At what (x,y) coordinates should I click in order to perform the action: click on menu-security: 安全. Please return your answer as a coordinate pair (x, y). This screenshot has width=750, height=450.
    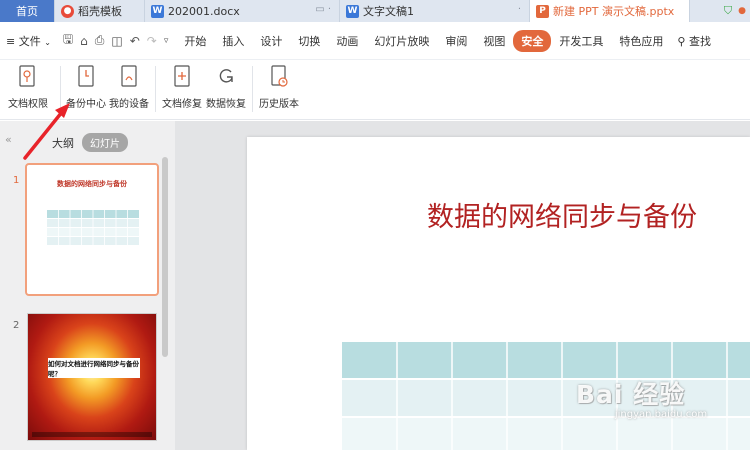
    Looking at the image, I should click on (532, 40).